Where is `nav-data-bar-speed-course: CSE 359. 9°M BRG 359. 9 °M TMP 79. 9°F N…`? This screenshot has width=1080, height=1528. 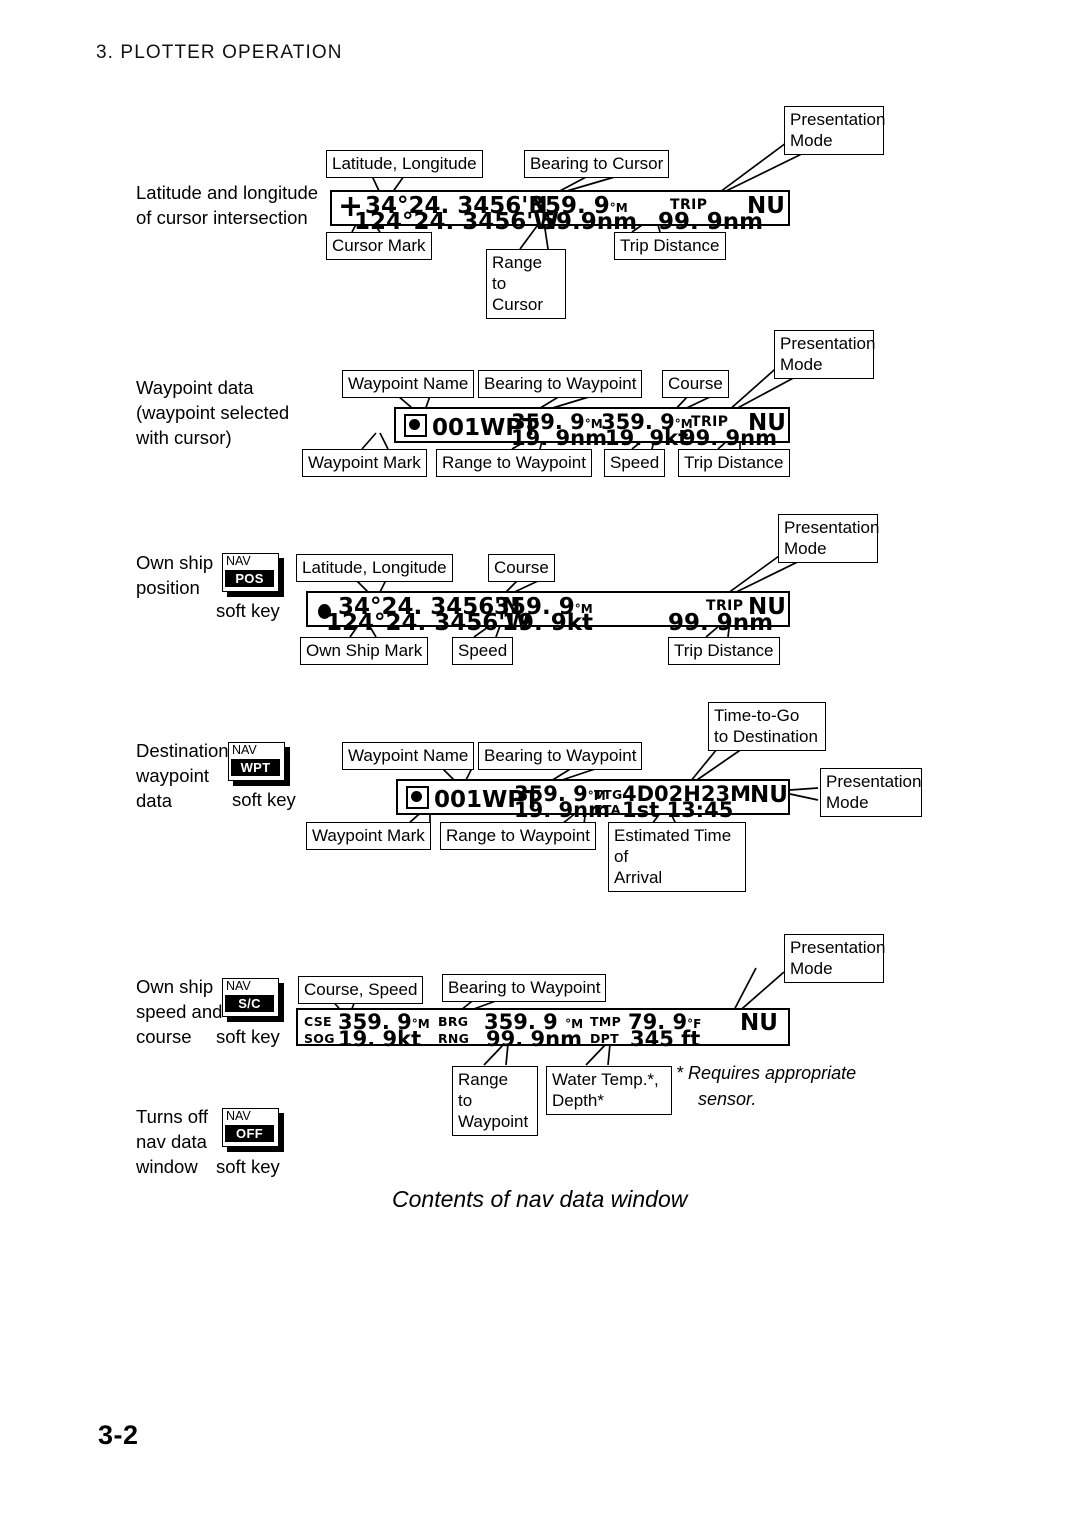
nav-data-bar-speed-course: CSE 359. 9°M BRG 359. 9 °M TMP 79. 9°F N… is located at coordinates (543, 1029).